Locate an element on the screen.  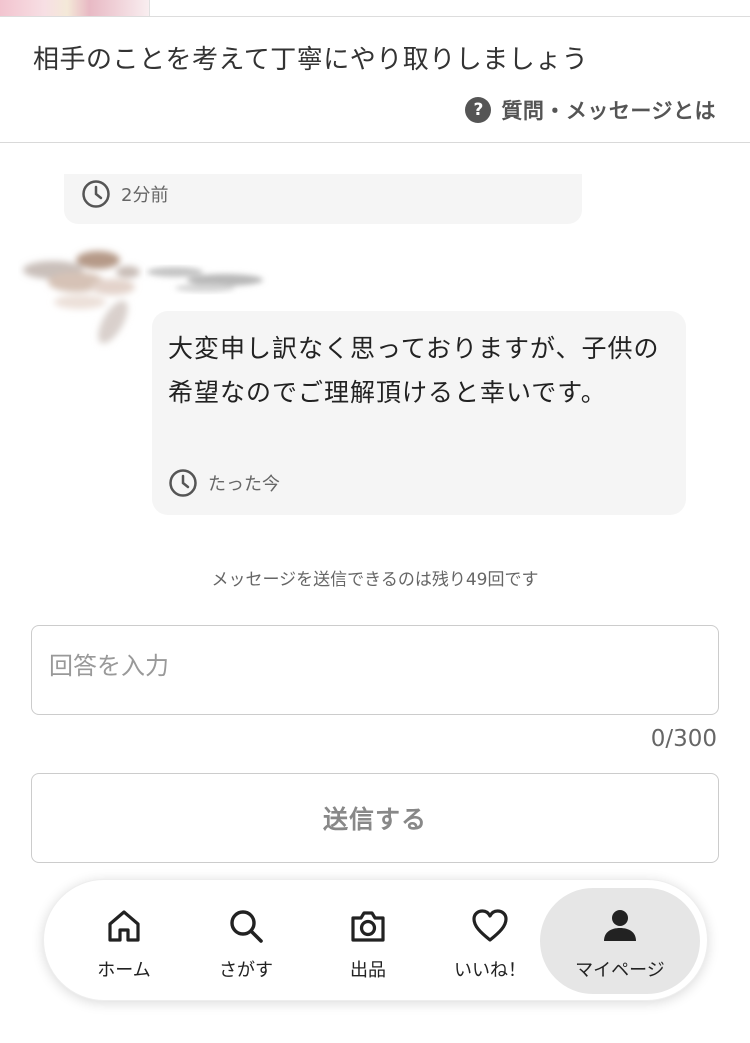
nav-item-home: ホーム is located at coordinates (124, 941).